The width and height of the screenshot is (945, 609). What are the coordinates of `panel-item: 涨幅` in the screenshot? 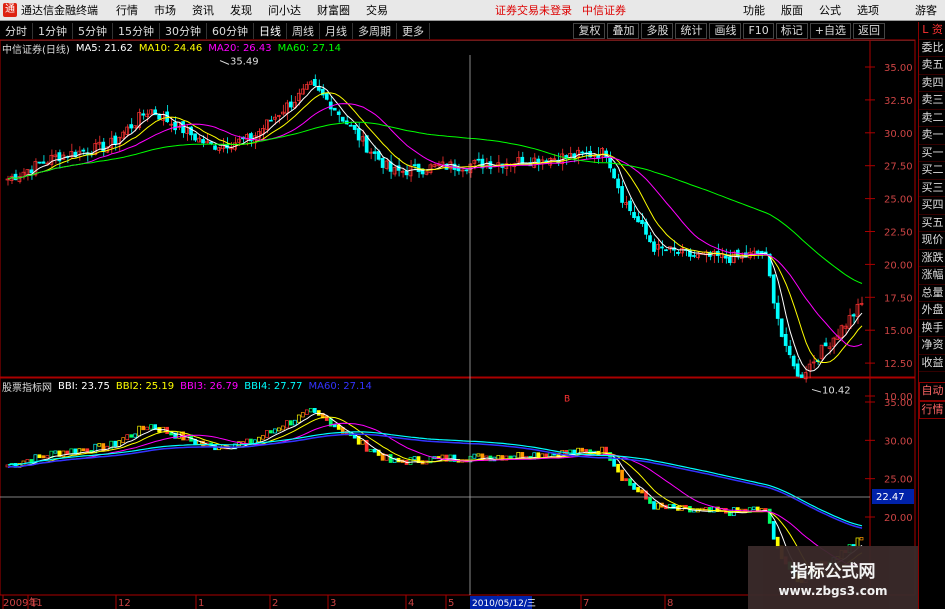 It's located at (932, 276).